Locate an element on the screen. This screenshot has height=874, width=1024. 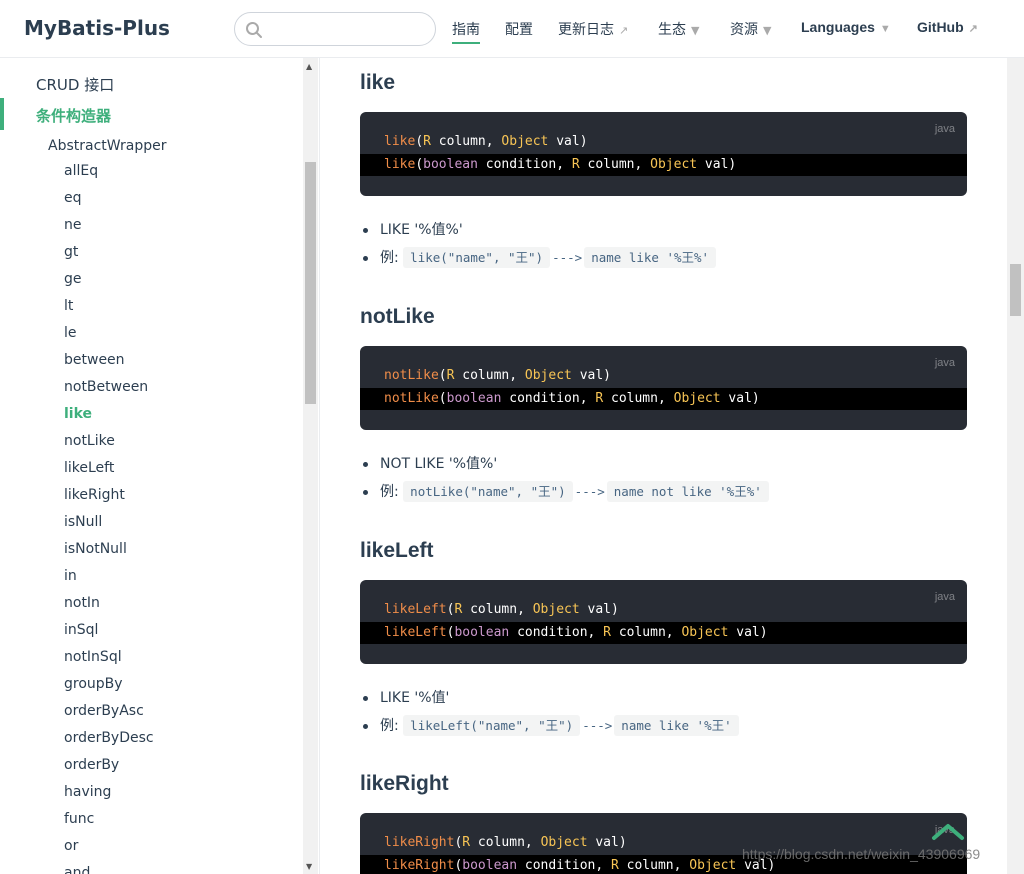
nav-resources: 资源 ▼ is located at coordinates (750, 29).